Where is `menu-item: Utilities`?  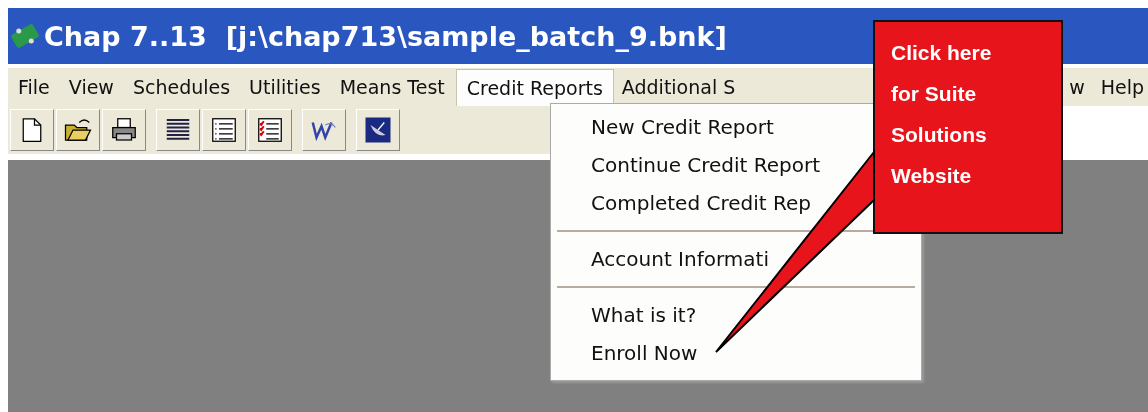 menu-item: Utilities is located at coordinates (286, 87).